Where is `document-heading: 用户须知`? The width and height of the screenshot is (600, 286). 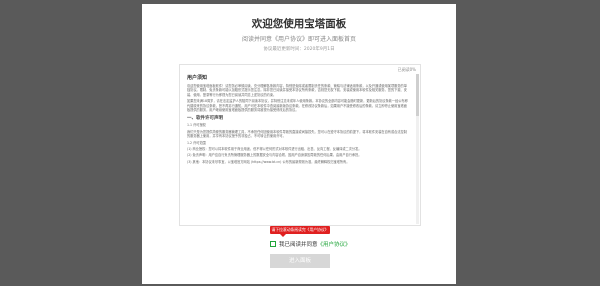
document-heading: 用户须知 is located at coordinates (197, 78).